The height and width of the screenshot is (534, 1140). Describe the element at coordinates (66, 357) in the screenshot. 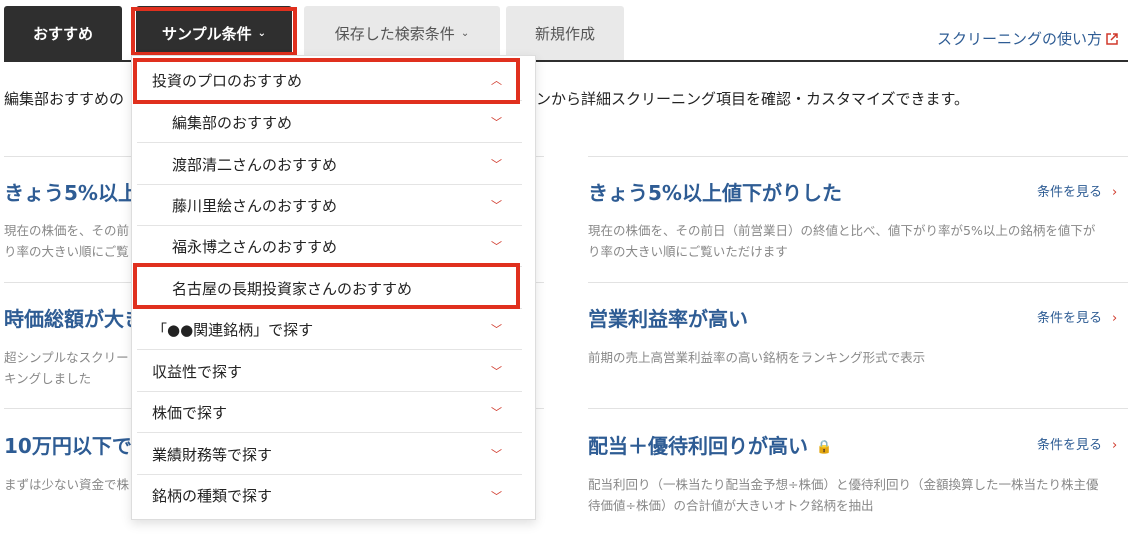

I see `card-desc: 超シンプルなスクリー` at that location.